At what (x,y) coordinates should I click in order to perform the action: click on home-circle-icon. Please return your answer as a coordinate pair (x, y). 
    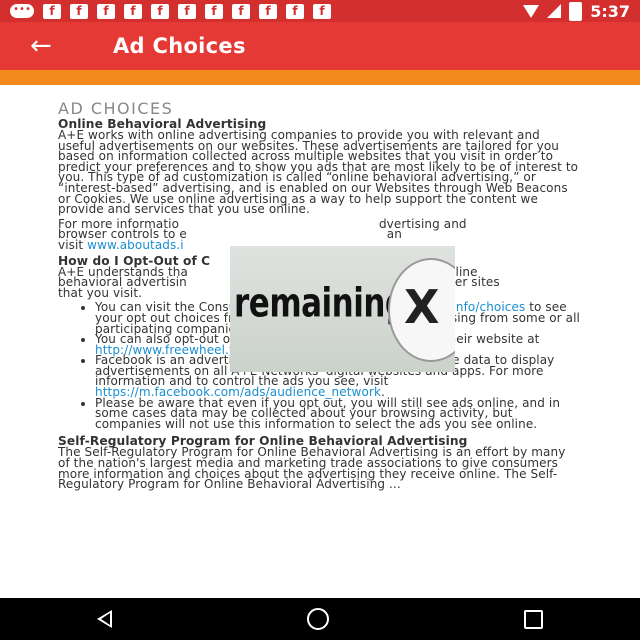
    Looking at the image, I should click on (317, 619).